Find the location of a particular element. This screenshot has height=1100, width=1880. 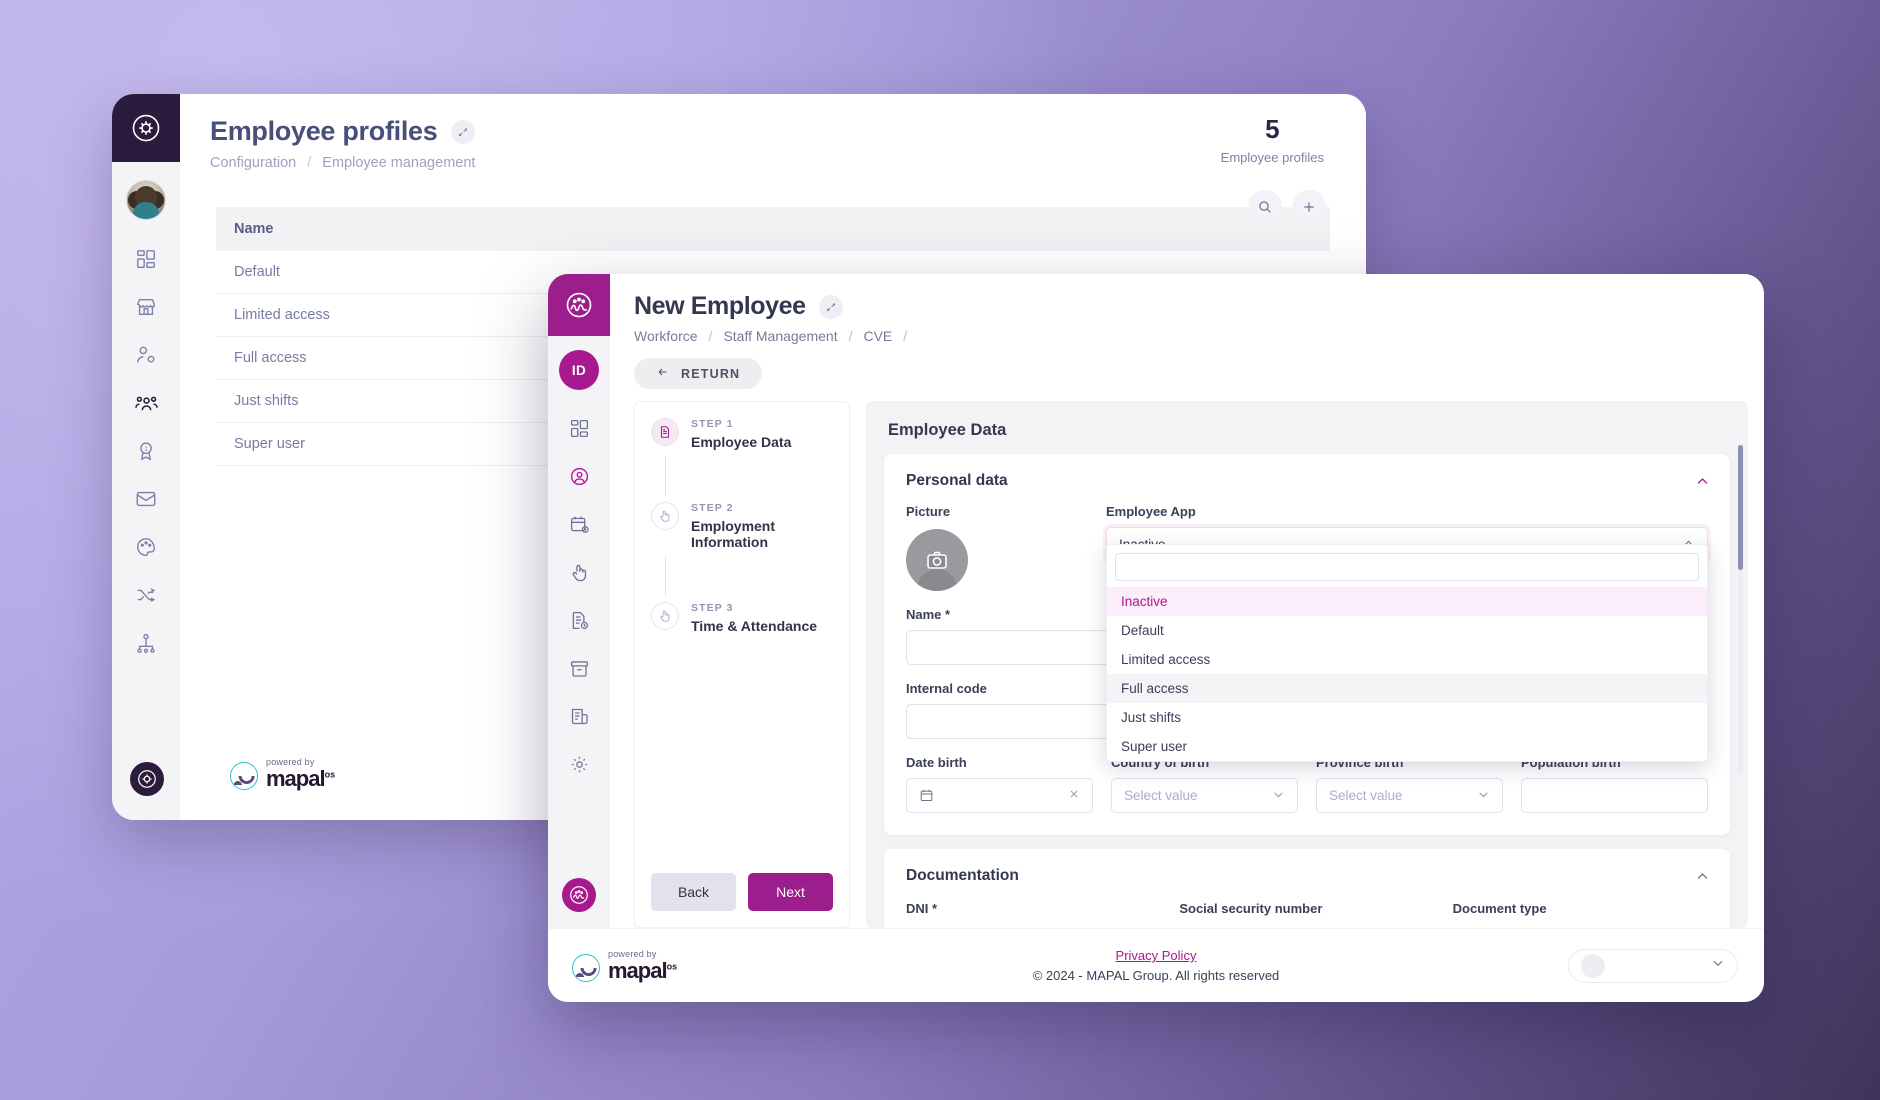

step-name: Employee Data is located at coordinates (741, 442).